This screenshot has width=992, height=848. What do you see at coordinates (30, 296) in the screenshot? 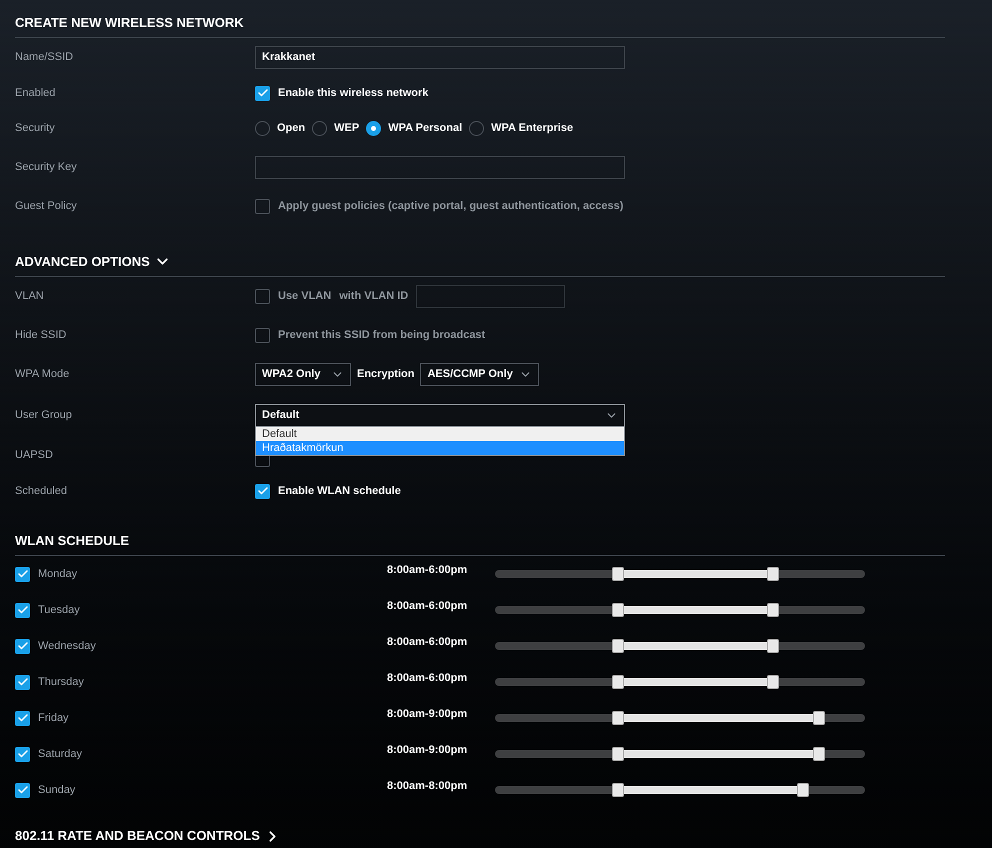
I see `field-label: VLAN` at bounding box center [30, 296].